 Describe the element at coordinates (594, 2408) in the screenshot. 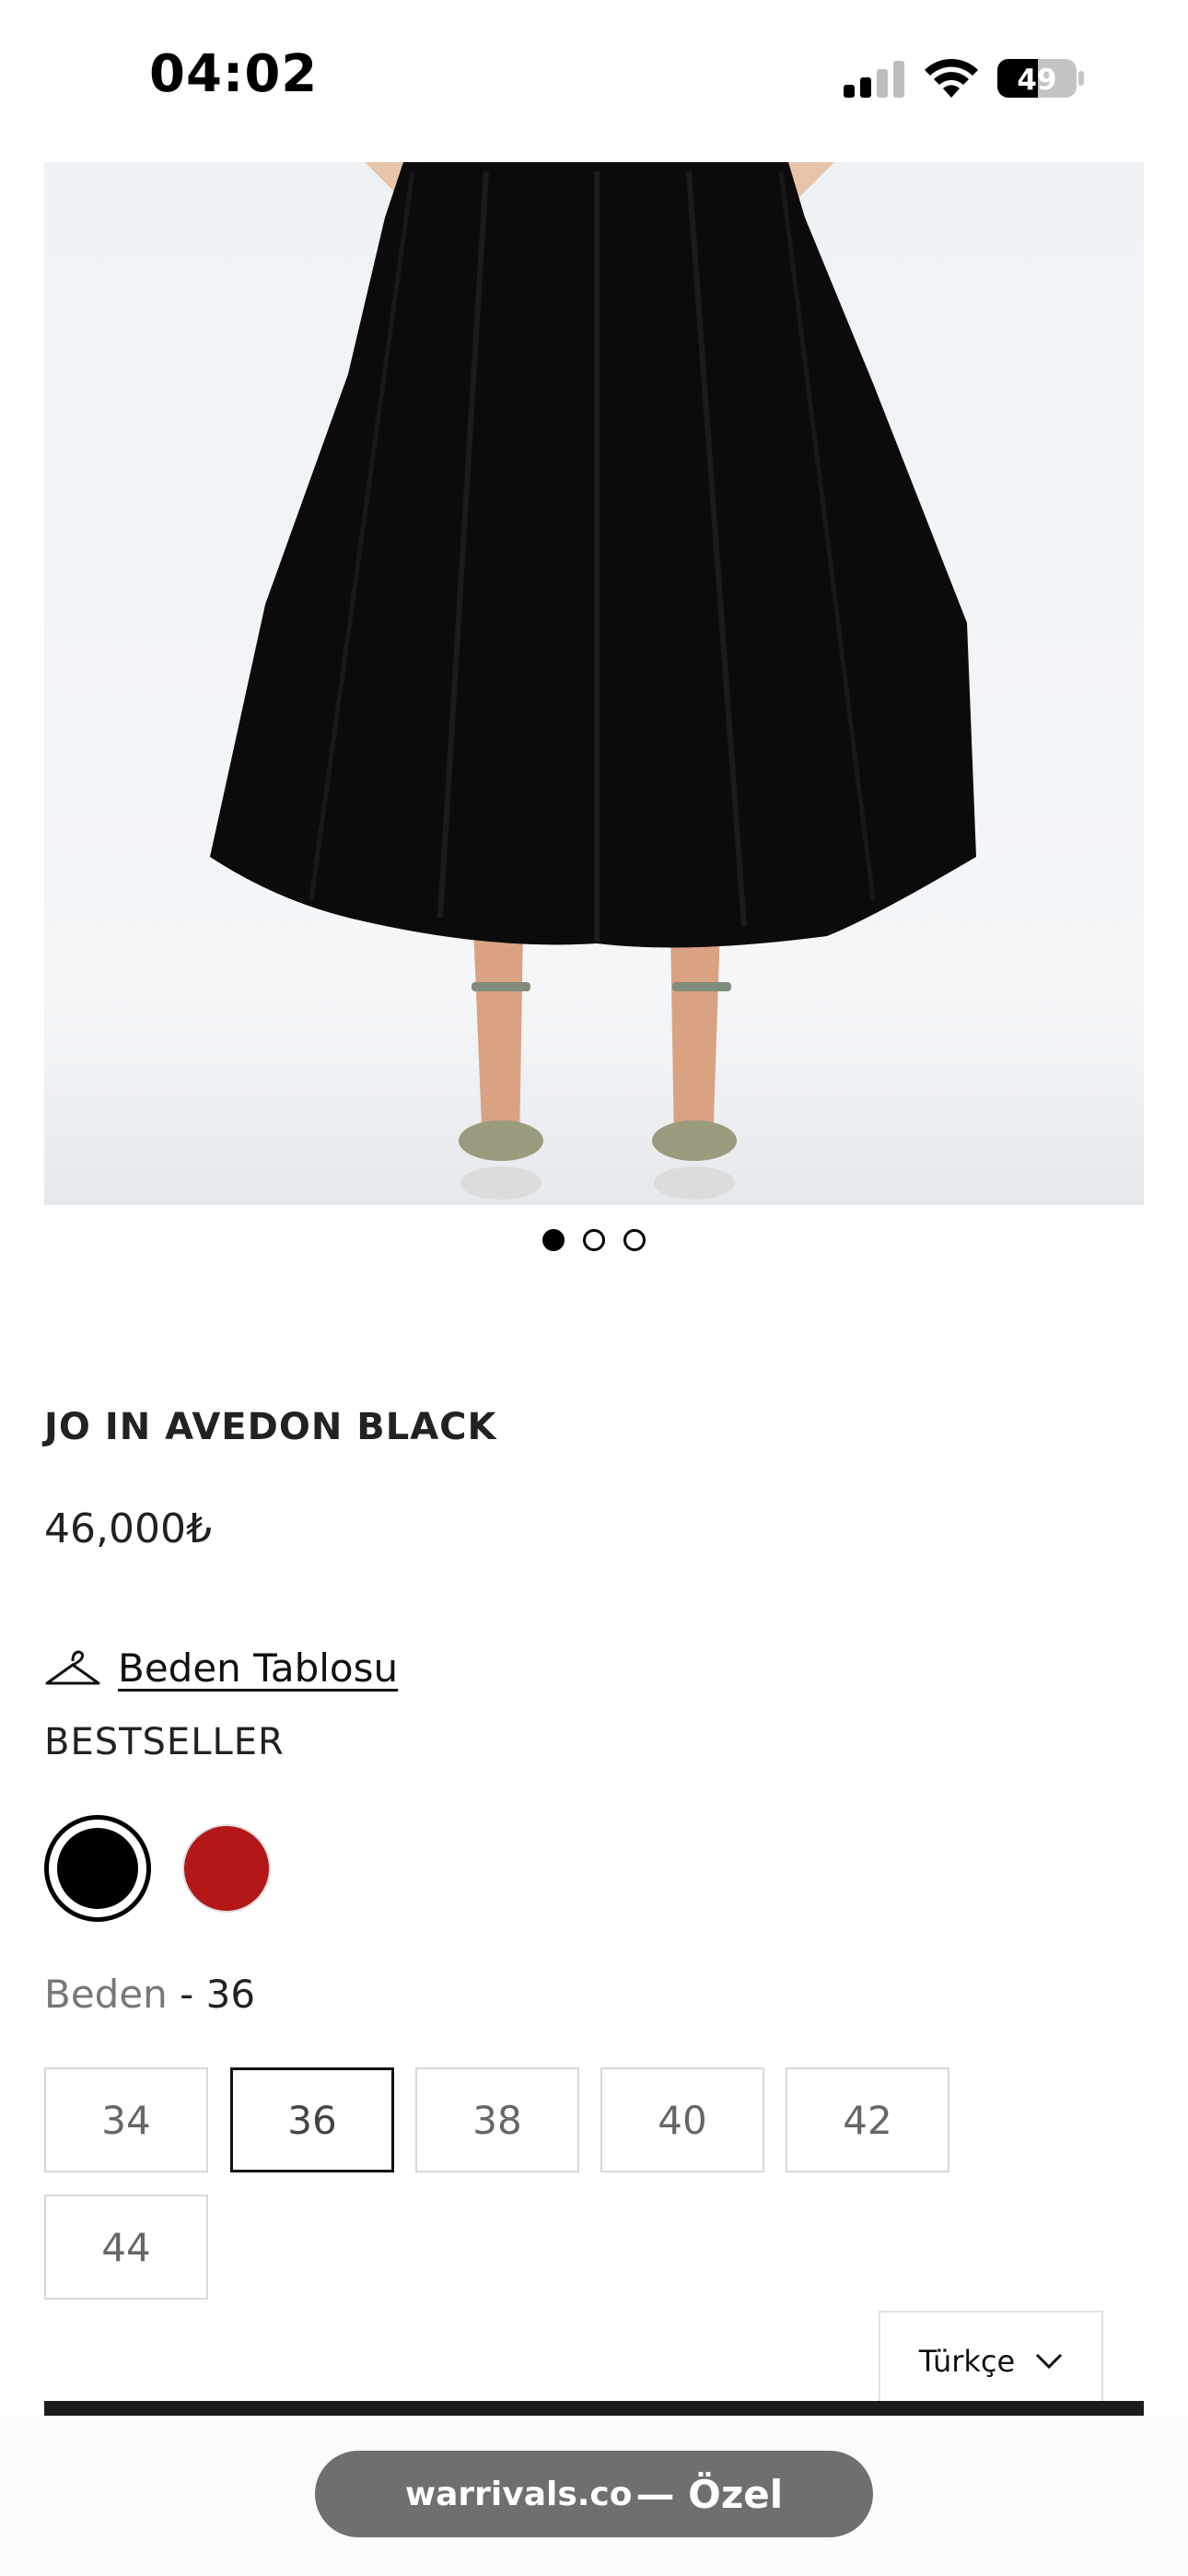

I see `add-to-cart-bar` at that location.